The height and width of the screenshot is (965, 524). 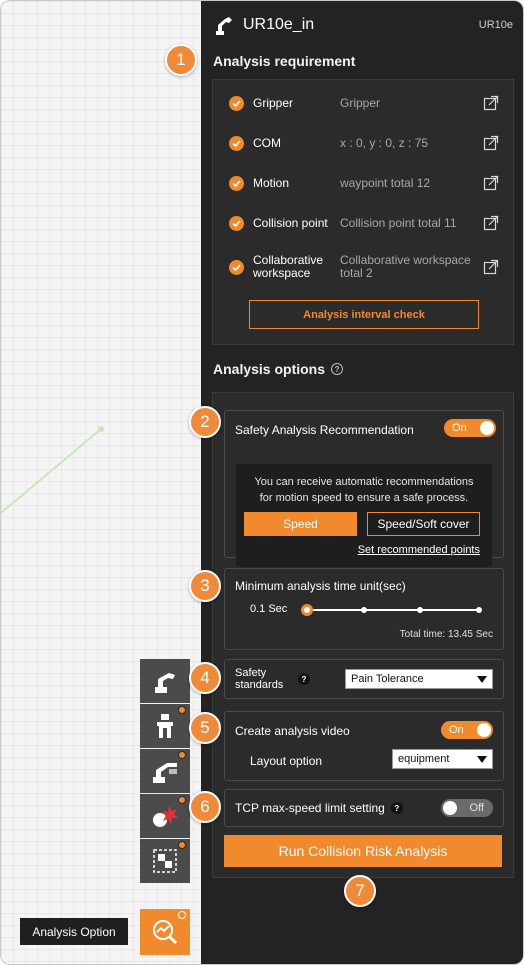 What do you see at coordinates (259, 685) in the screenshot?
I see `label-line: standards` at bounding box center [259, 685].